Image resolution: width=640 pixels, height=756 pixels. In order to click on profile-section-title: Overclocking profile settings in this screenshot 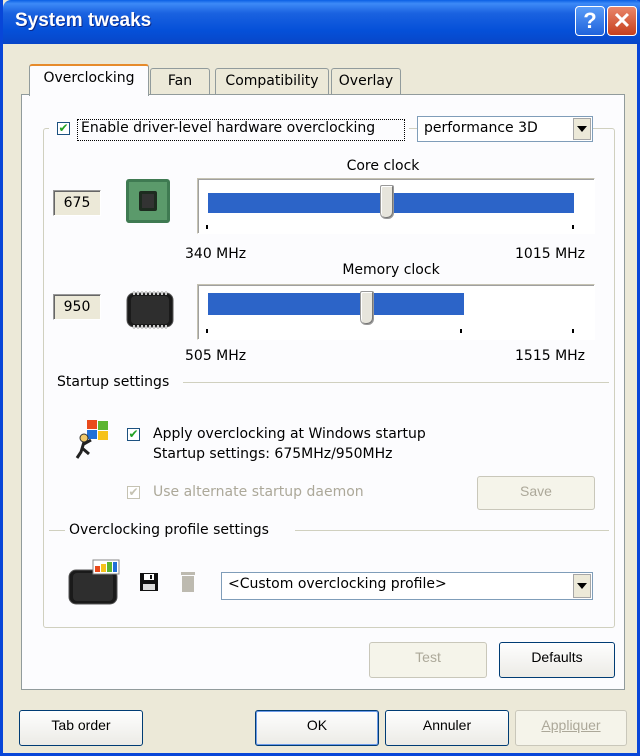, I will do `click(169, 530)`.